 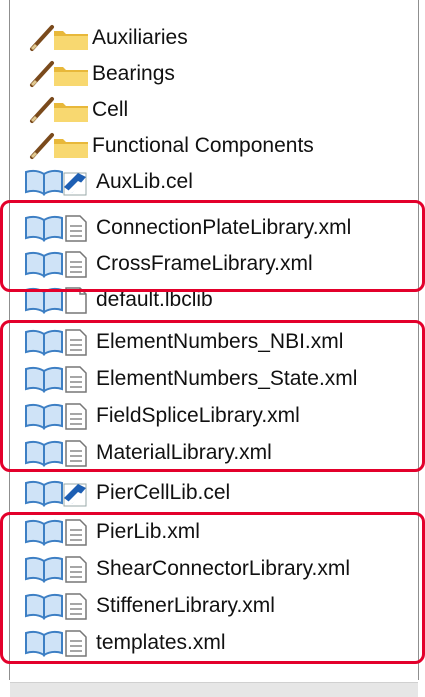 I want to click on pane-right-border, so click(x=418, y=340).